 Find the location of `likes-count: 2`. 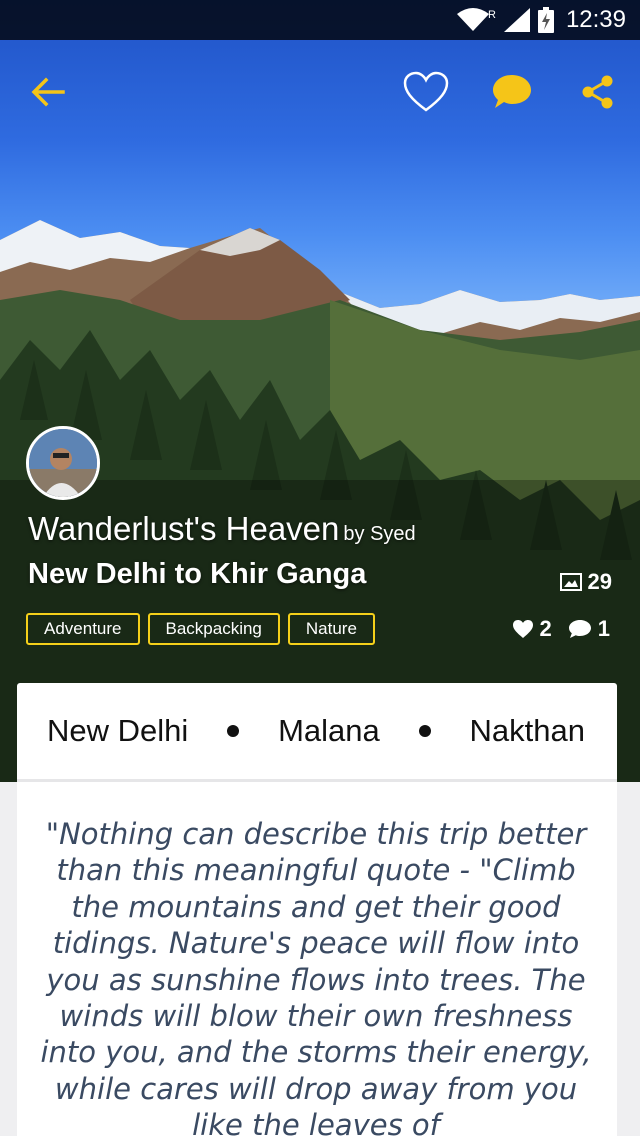

likes-count: 2 is located at coordinates (545, 628).